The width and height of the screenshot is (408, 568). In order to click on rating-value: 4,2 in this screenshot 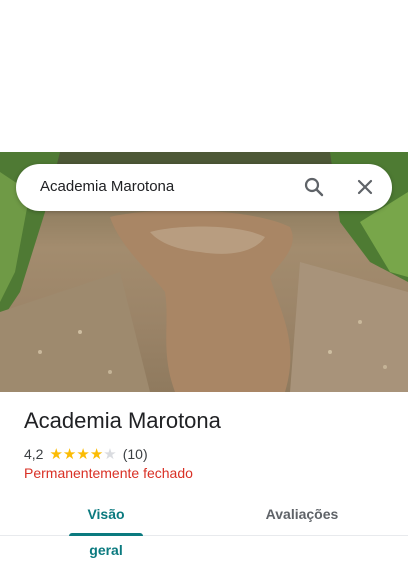, I will do `click(34, 454)`.